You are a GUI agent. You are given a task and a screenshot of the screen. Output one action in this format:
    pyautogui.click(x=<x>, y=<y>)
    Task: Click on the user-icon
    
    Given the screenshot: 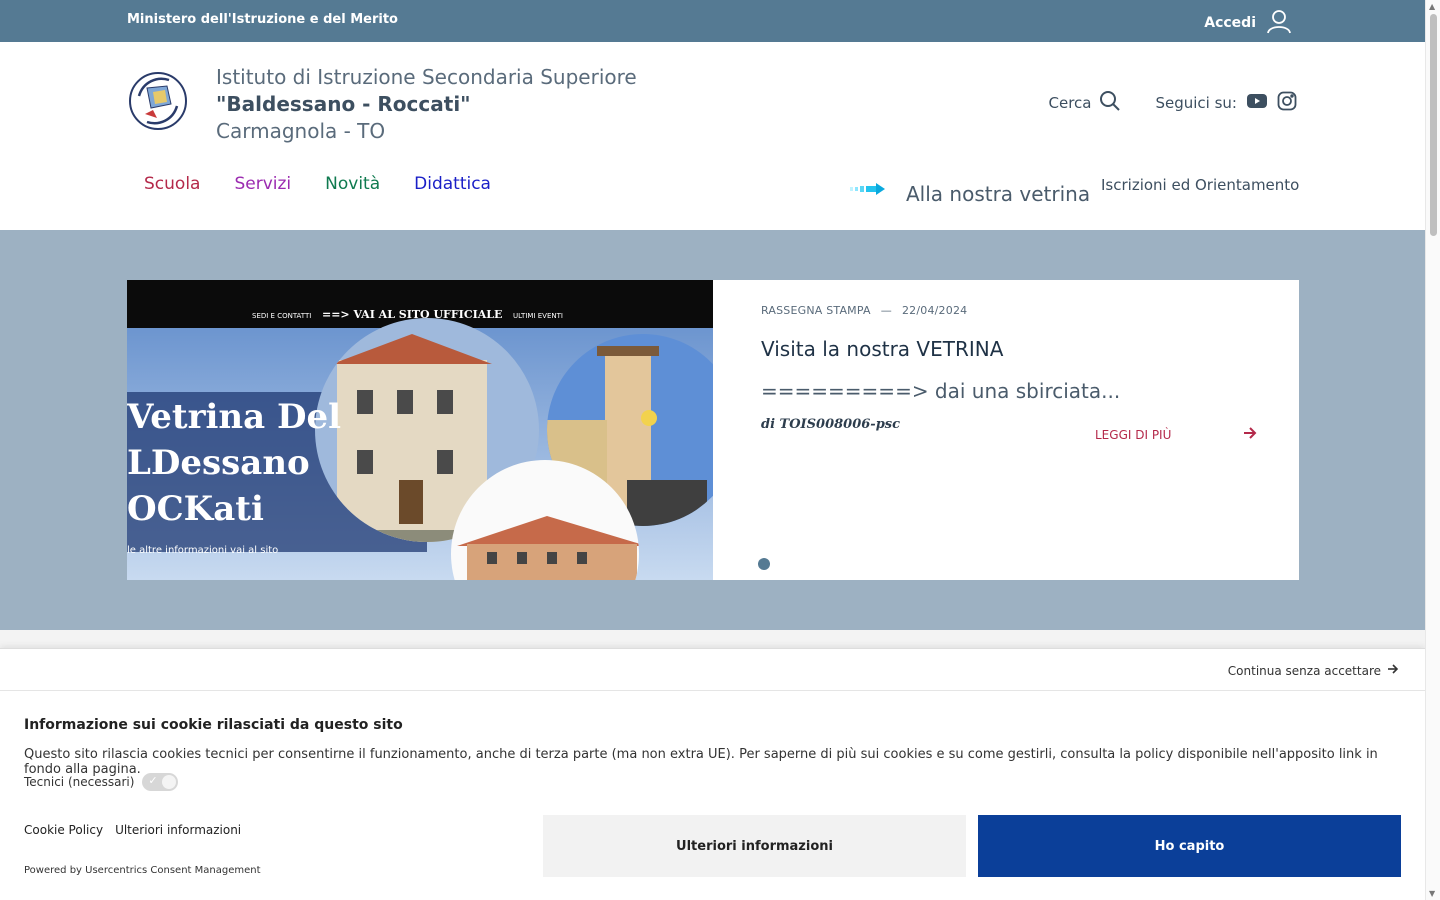 What is the action you would take?
    pyautogui.click(x=1279, y=23)
    